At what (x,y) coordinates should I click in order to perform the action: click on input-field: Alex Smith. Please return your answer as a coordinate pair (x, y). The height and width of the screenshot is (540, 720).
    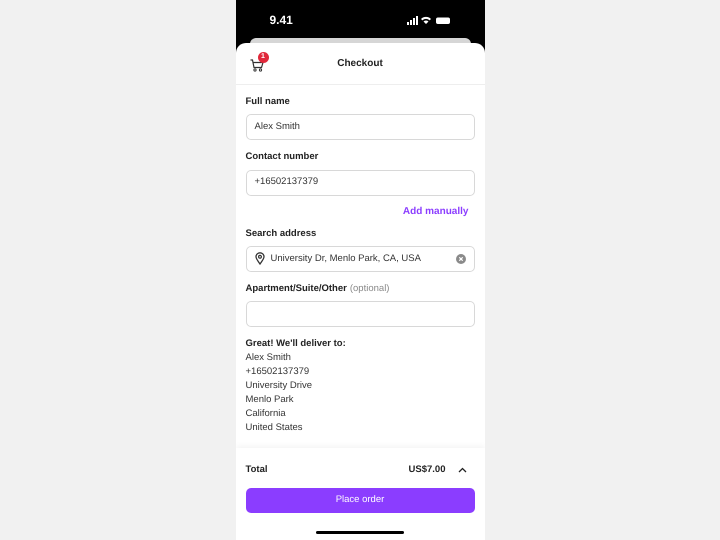
    Looking at the image, I should click on (360, 127).